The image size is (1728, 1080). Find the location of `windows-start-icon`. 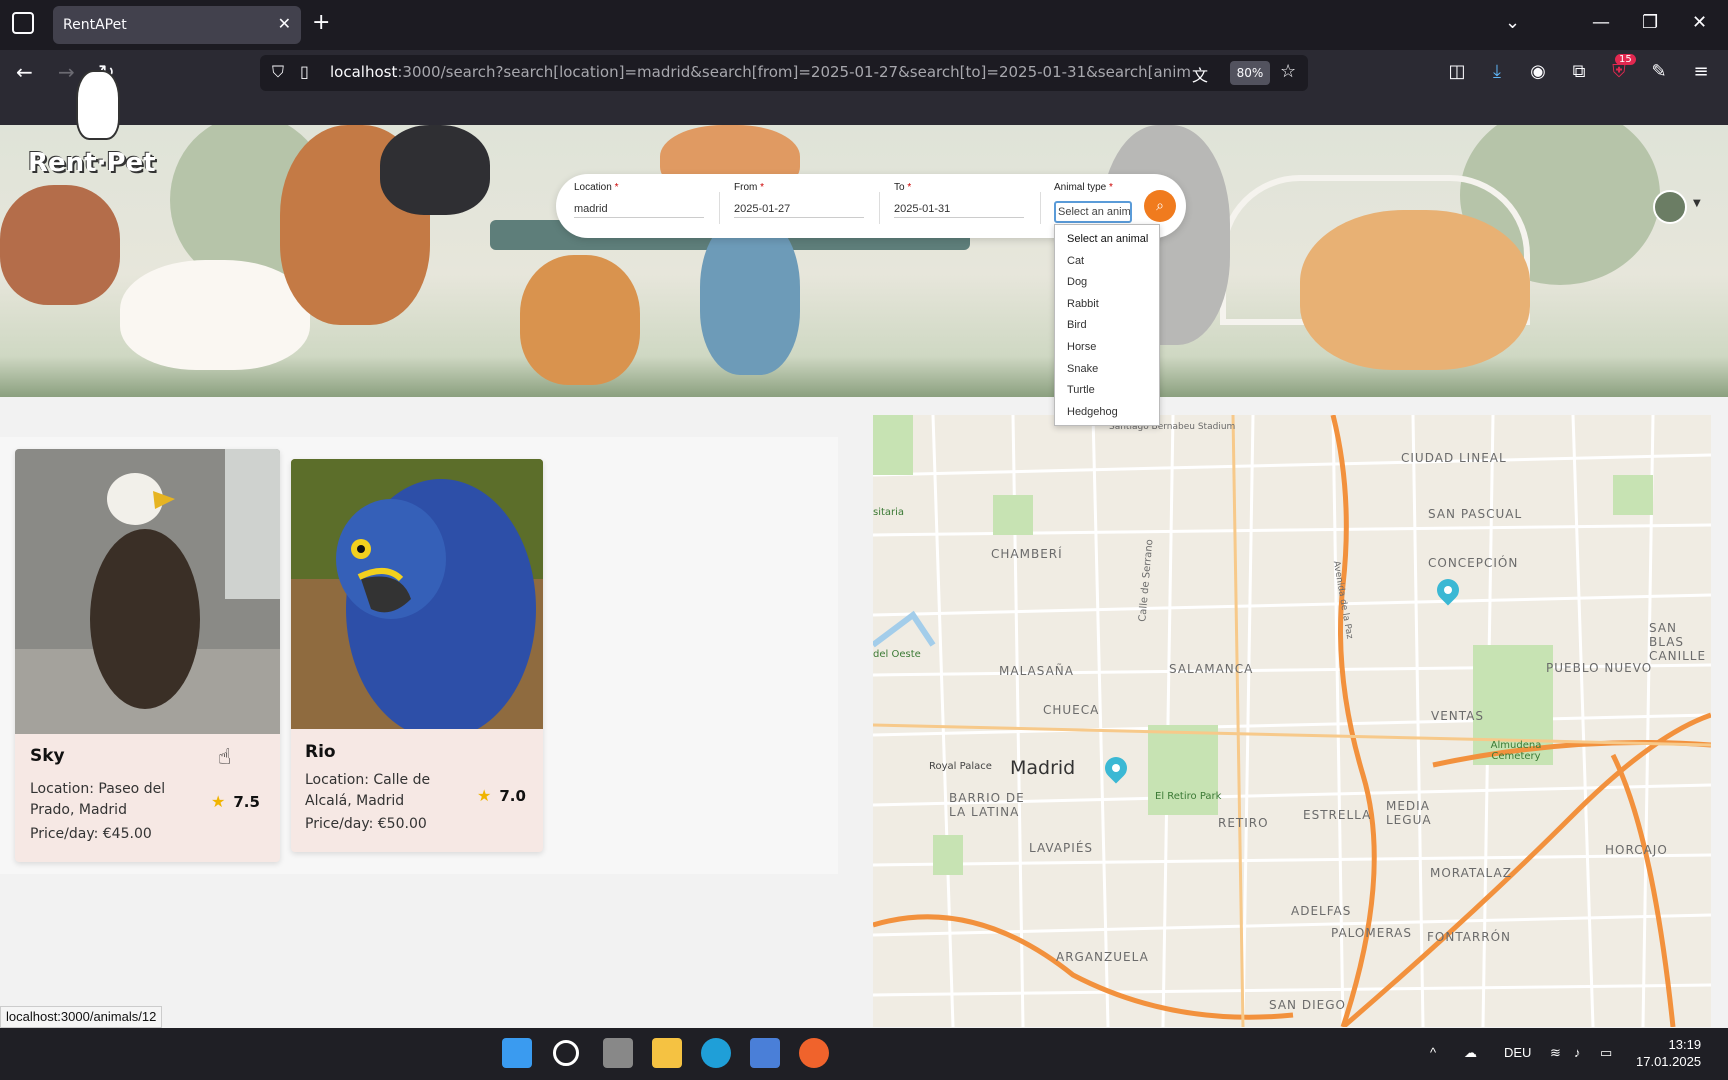

windows-start-icon is located at coordinates (517, 1053).